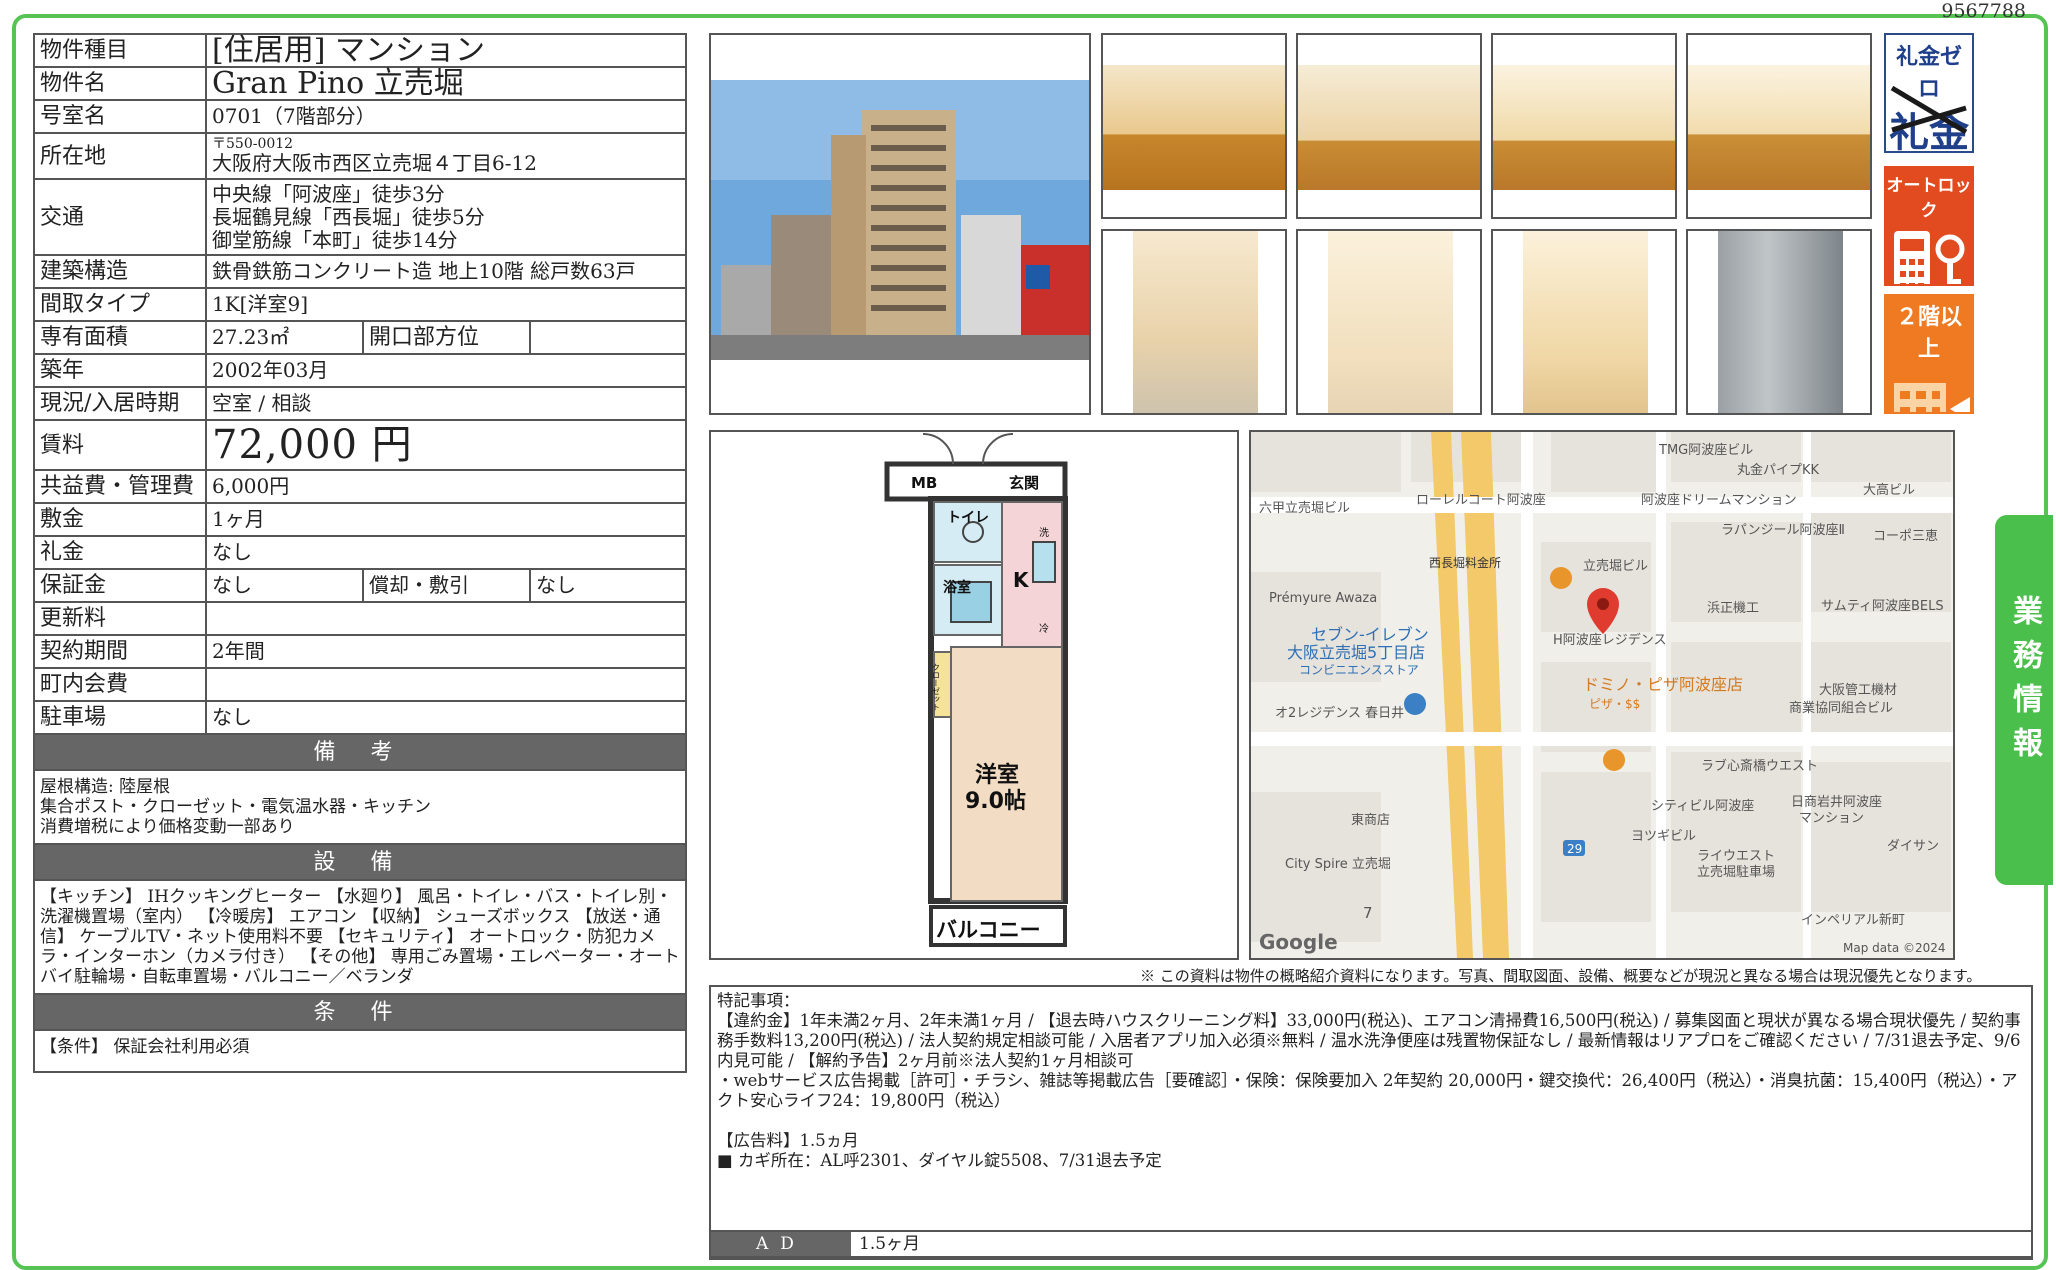 This screenshot has width=2056, height=1270. What do you see at coordinates (120, 271) in the screenshot?
I see `label-structure: 建築構造` at bounding box center [120, 271].